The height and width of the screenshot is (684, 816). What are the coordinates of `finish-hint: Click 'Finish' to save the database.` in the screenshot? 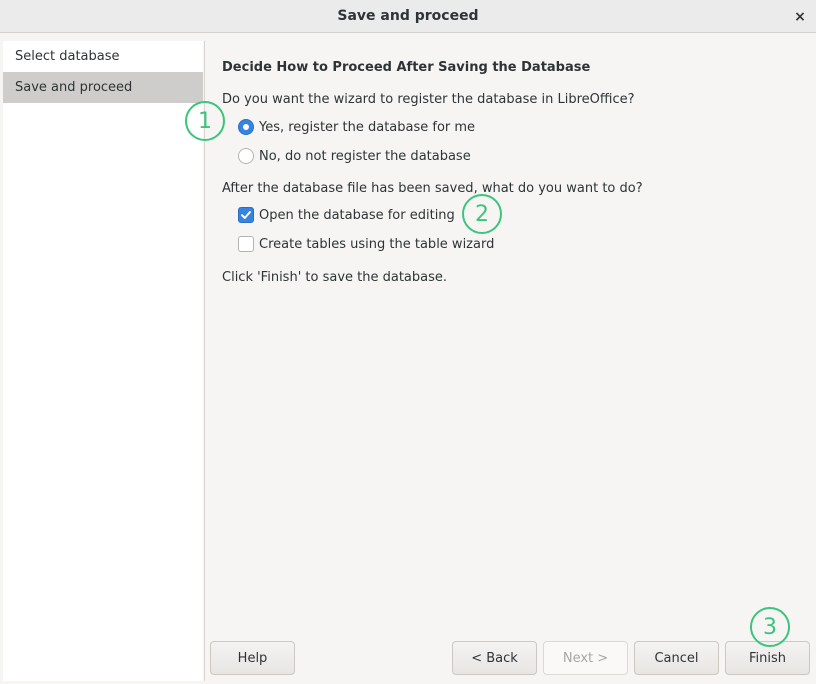 It's located at (335, 277).